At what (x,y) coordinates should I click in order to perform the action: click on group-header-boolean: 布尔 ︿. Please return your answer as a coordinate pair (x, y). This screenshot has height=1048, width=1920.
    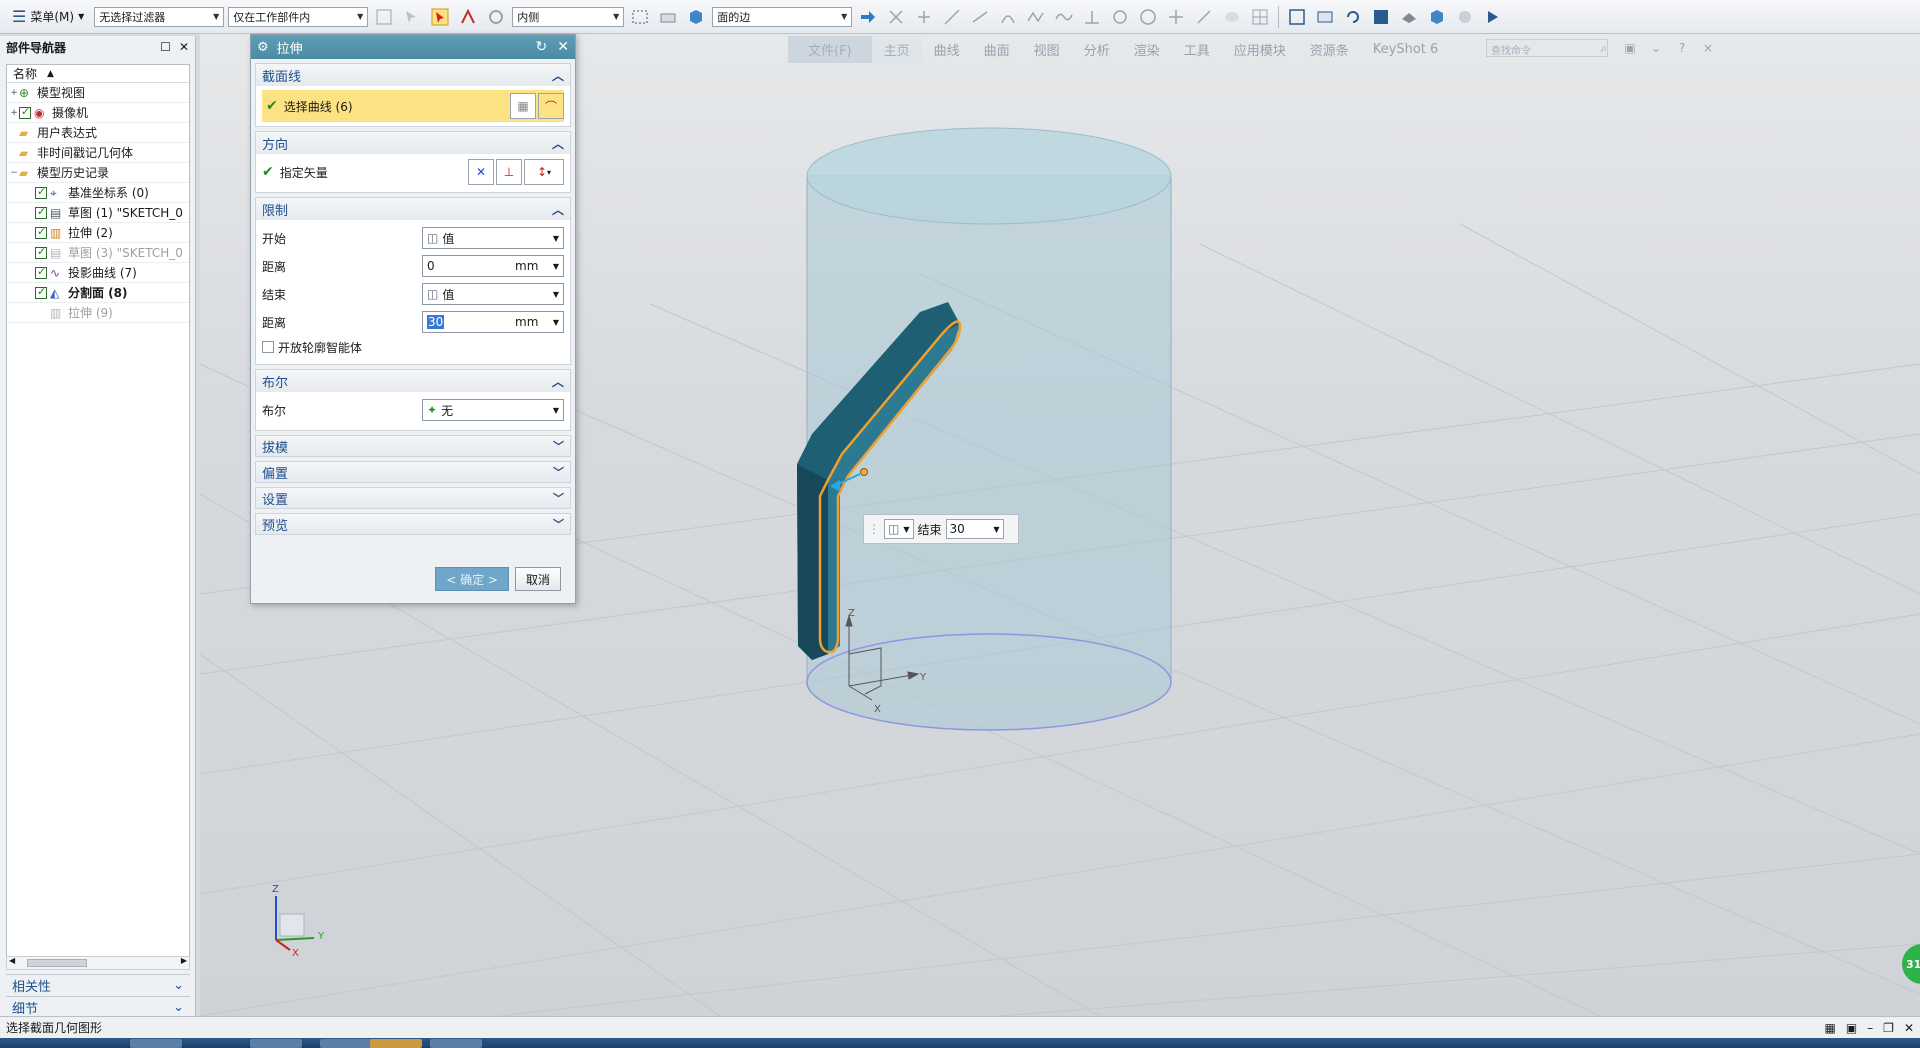
    Looking at the image, I should click on (413, 381).